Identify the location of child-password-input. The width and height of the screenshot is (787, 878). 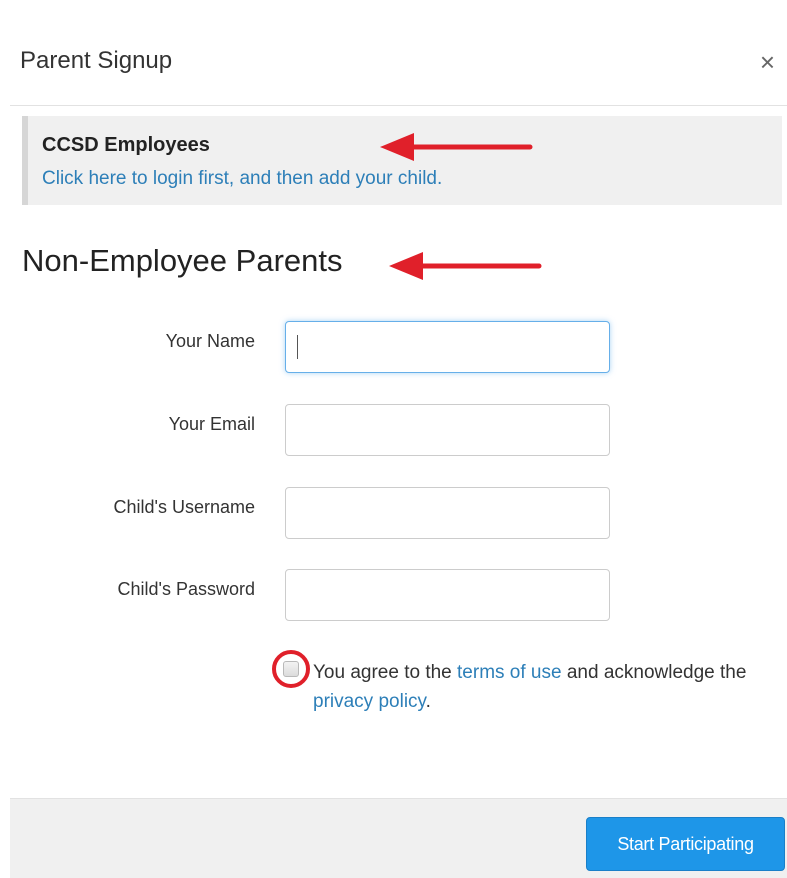
(447, 595).